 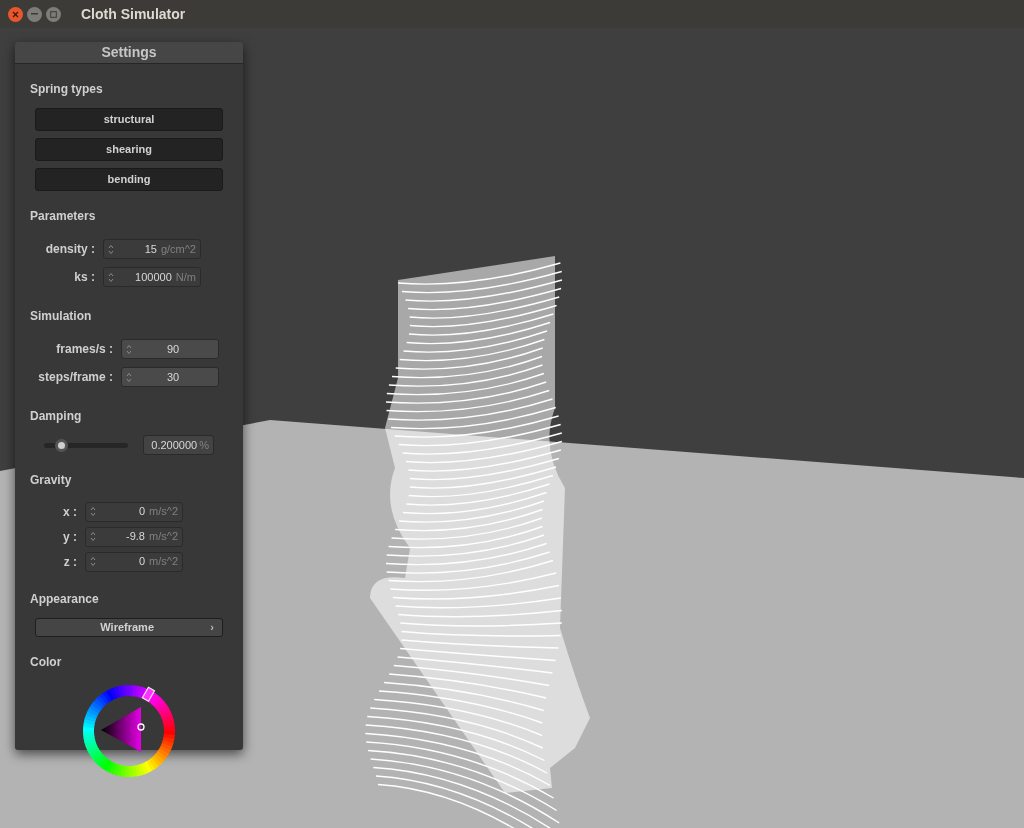 What do you see at coordinates (61, 316) in the screenshot?
I see `section-heading: Simulation` at bounding box center [61, 316].